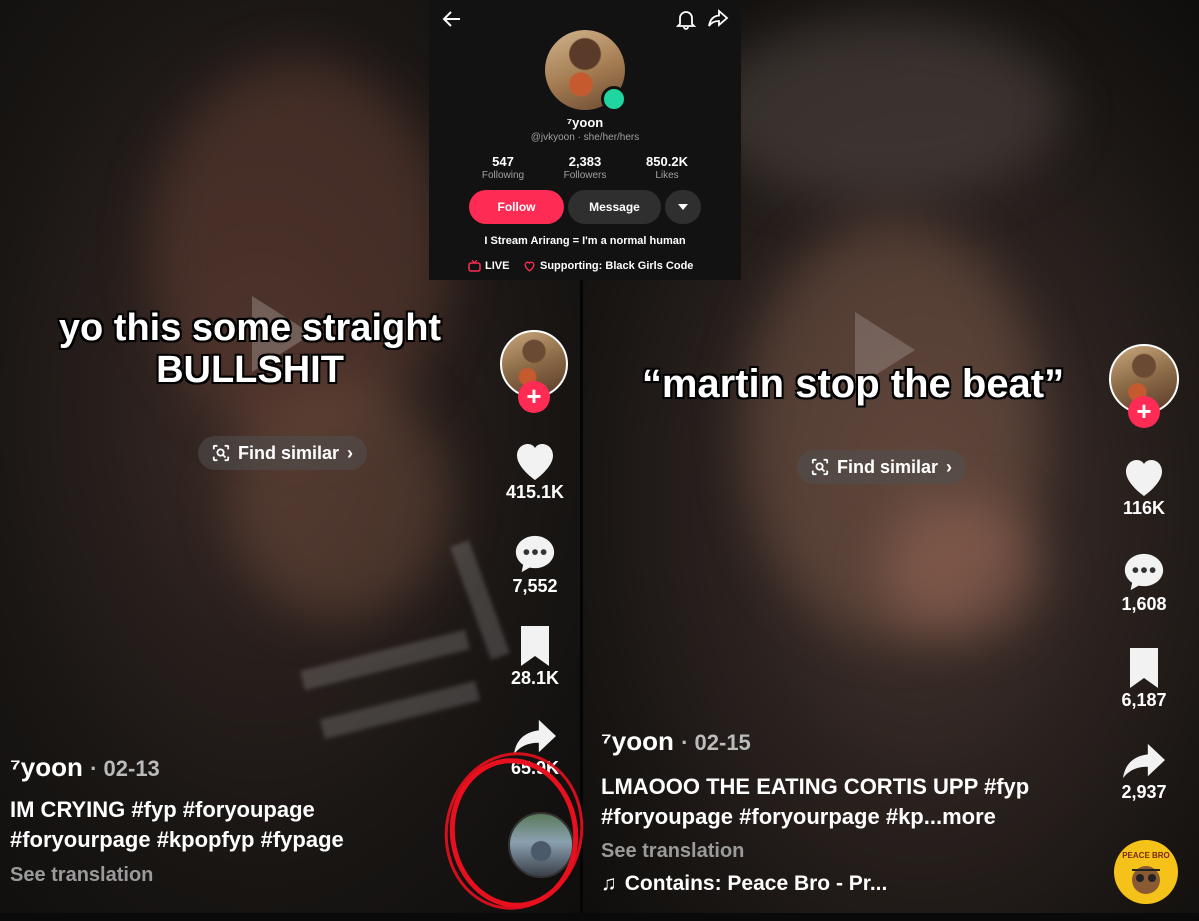 This screenshot has height=921, width=1199. Describe the element at coordinates (250, 328) in the screenshot. I see `caption-line: yo this some straight` at that location.